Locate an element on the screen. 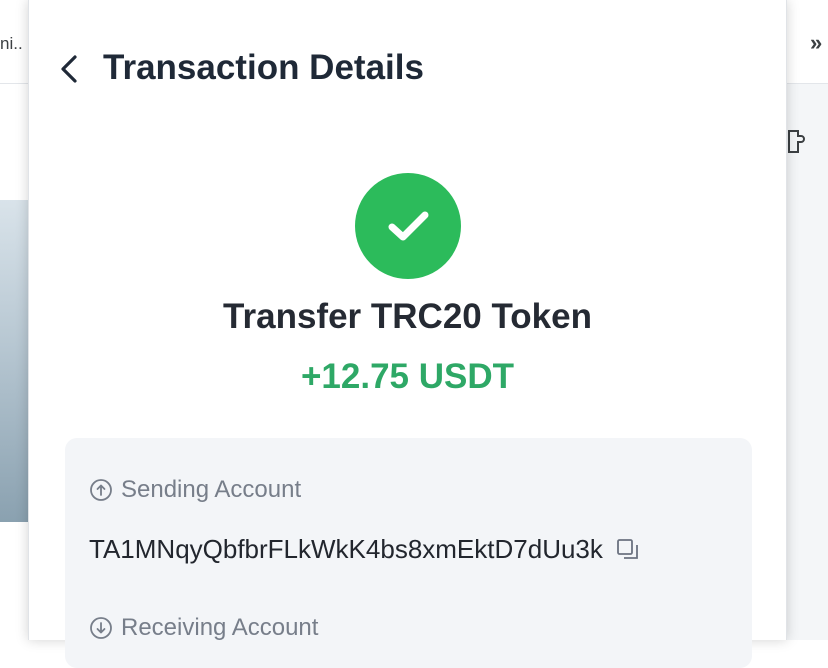 This screenshot has height=668, width=828. sending-account-value: TA1MNqyQbfbrFLkWkK4bs8xmEktD7dUu3k is located at coordinates (365, 549).